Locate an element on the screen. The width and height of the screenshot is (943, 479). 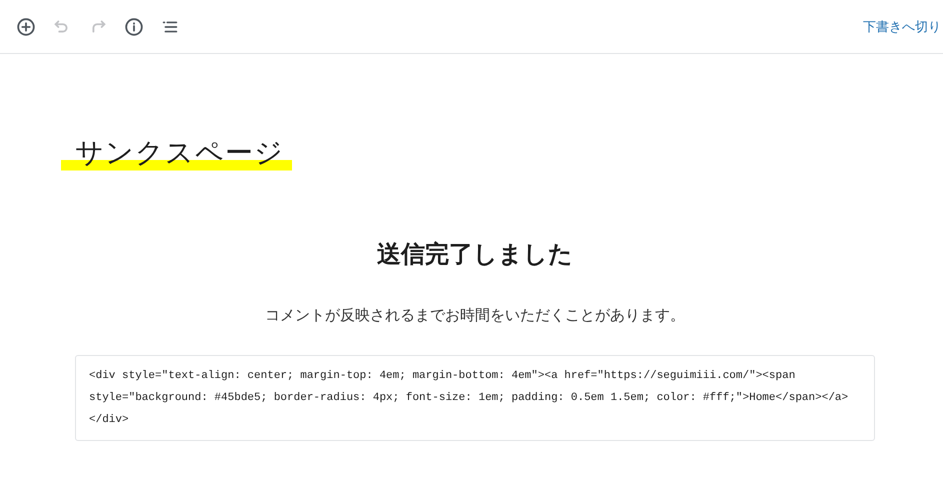
add-icon is located at coordinates (26, 27).